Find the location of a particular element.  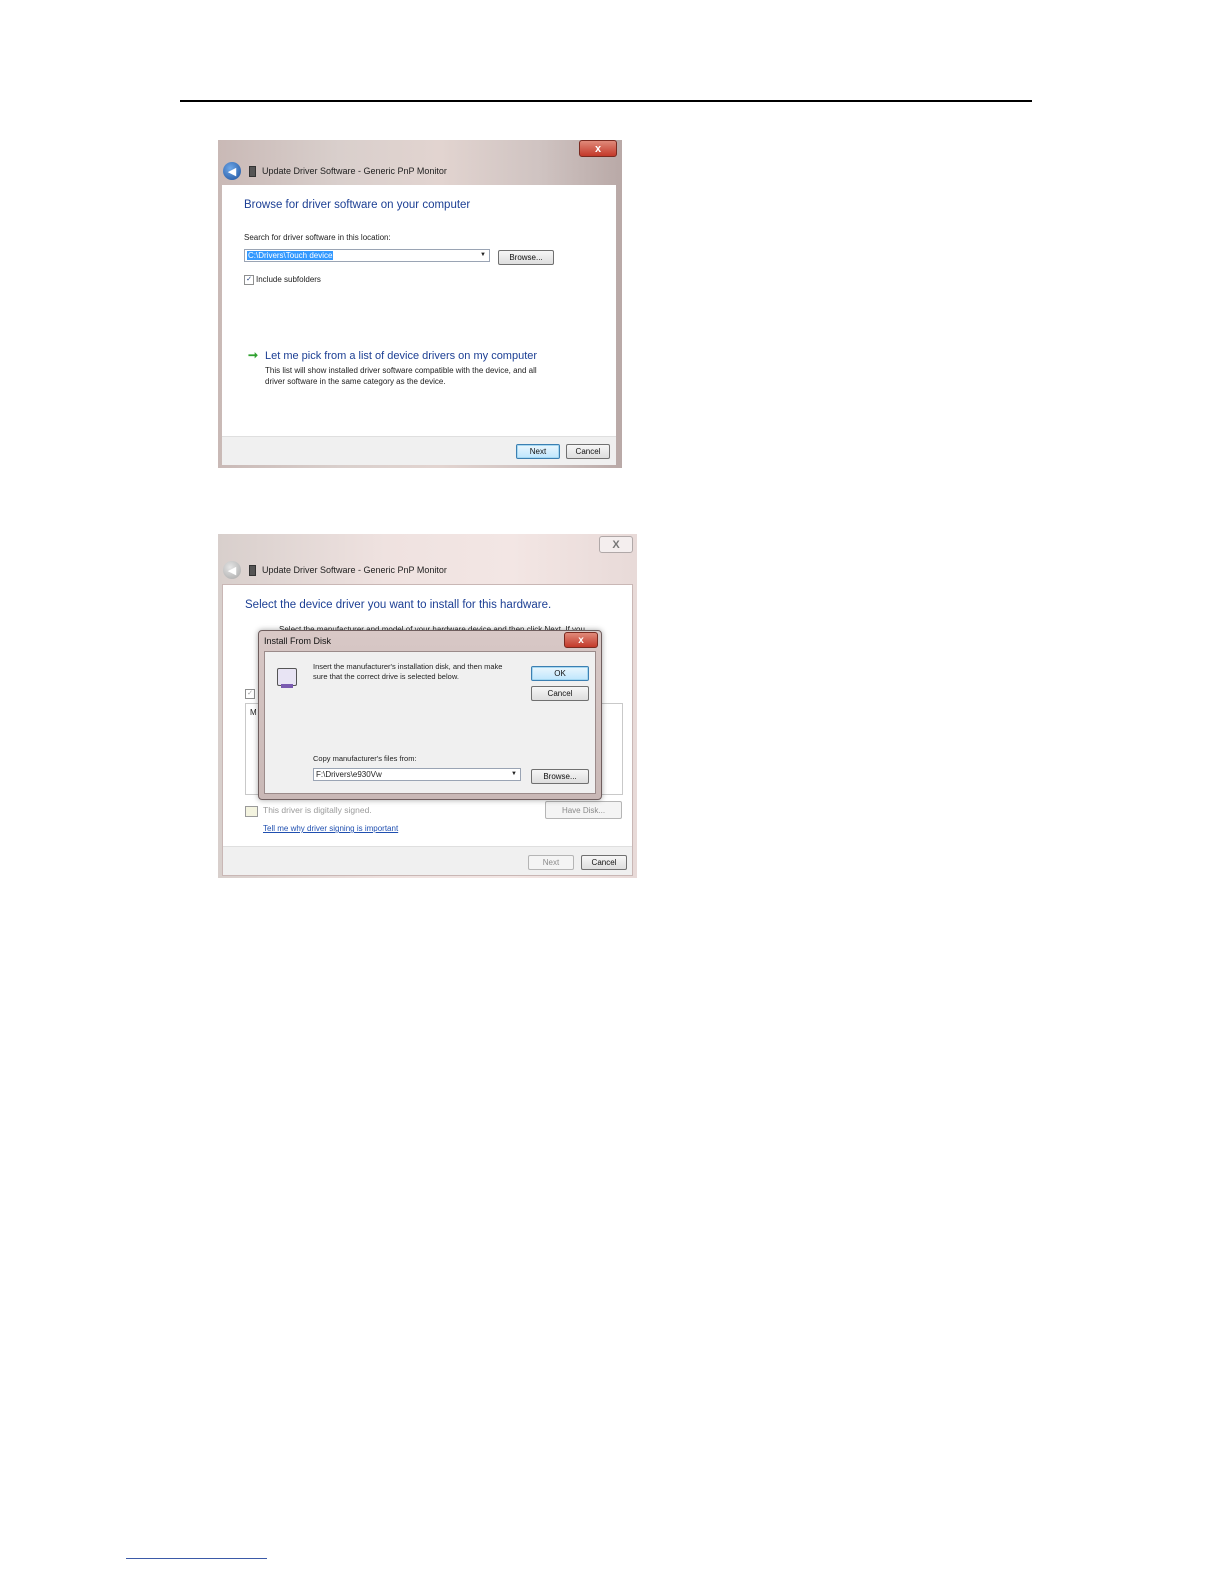

install-disk-icon is located at coordinates (287, 678).